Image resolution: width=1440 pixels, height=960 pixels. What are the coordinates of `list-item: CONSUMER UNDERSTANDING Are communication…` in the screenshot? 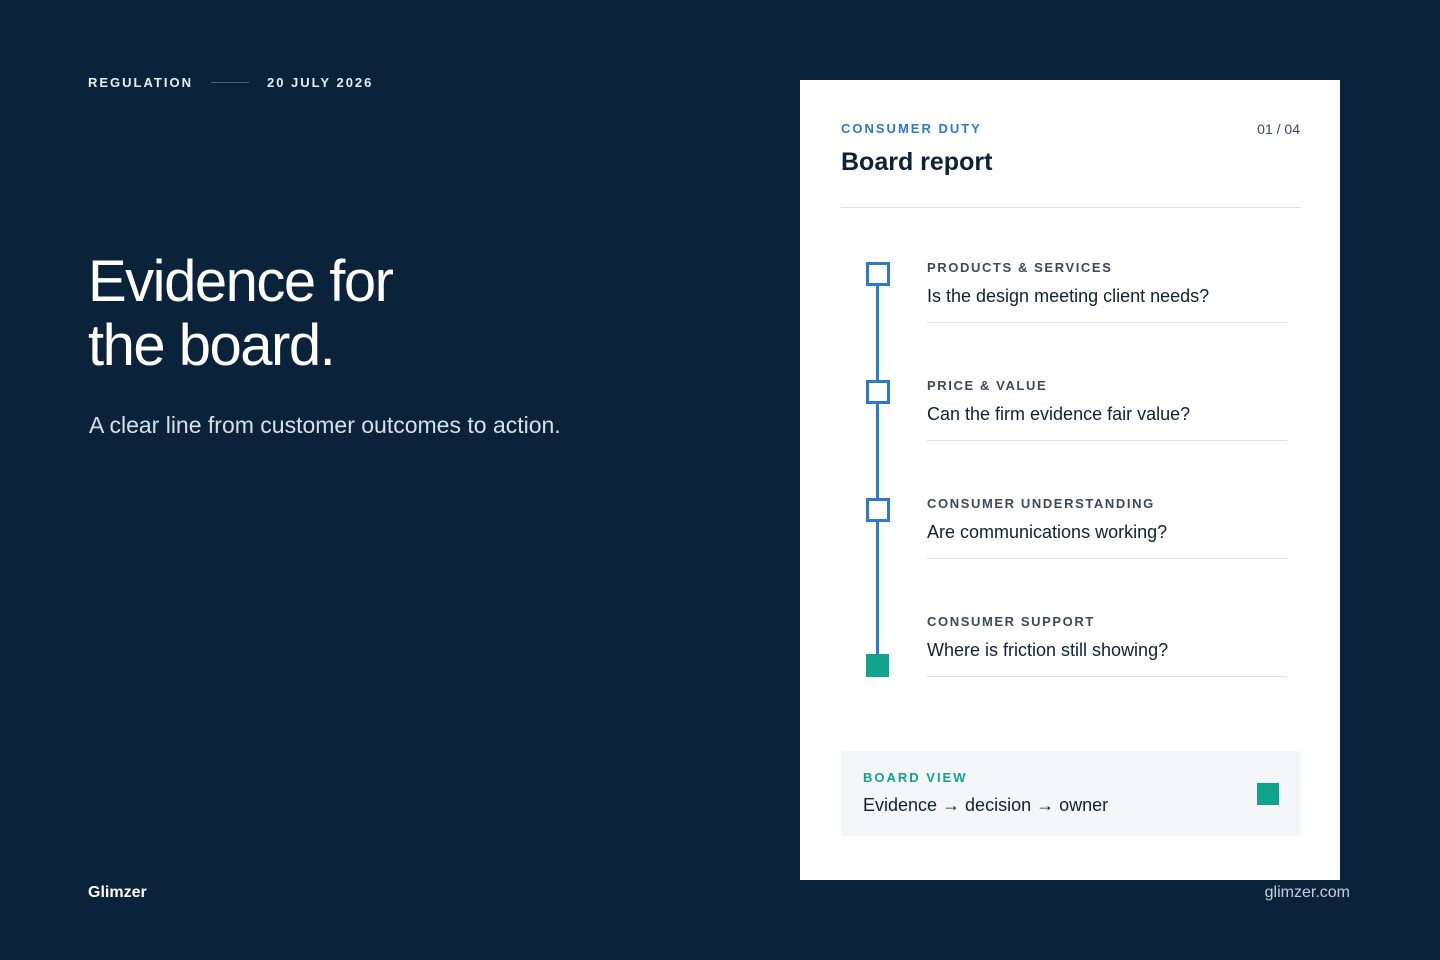 It's located at (1107, 555).